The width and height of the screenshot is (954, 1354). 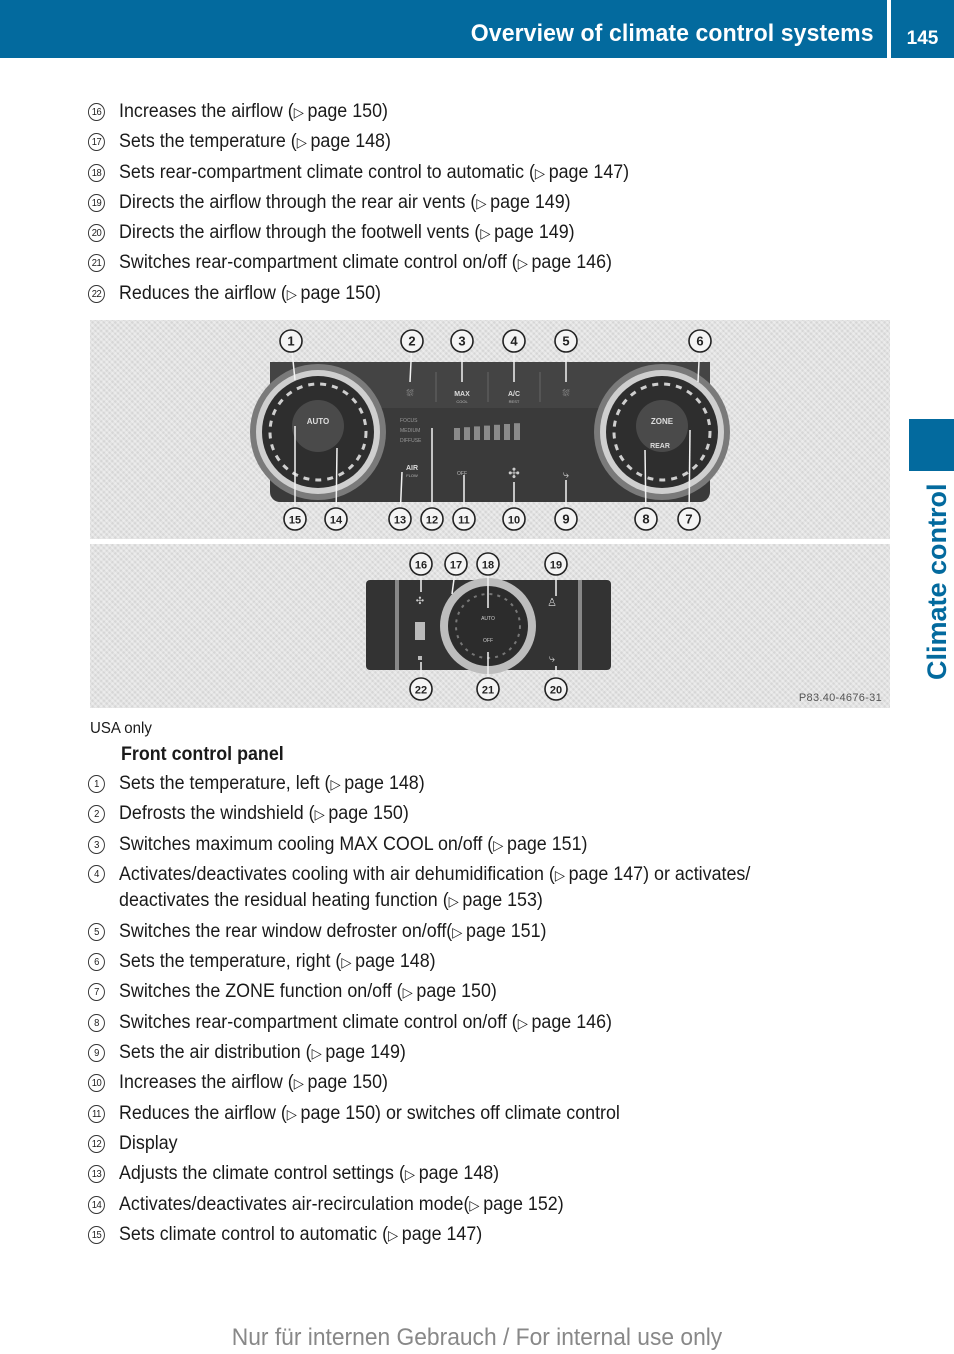 I want to click on callout-number: 19, so click(x=96, y=202).